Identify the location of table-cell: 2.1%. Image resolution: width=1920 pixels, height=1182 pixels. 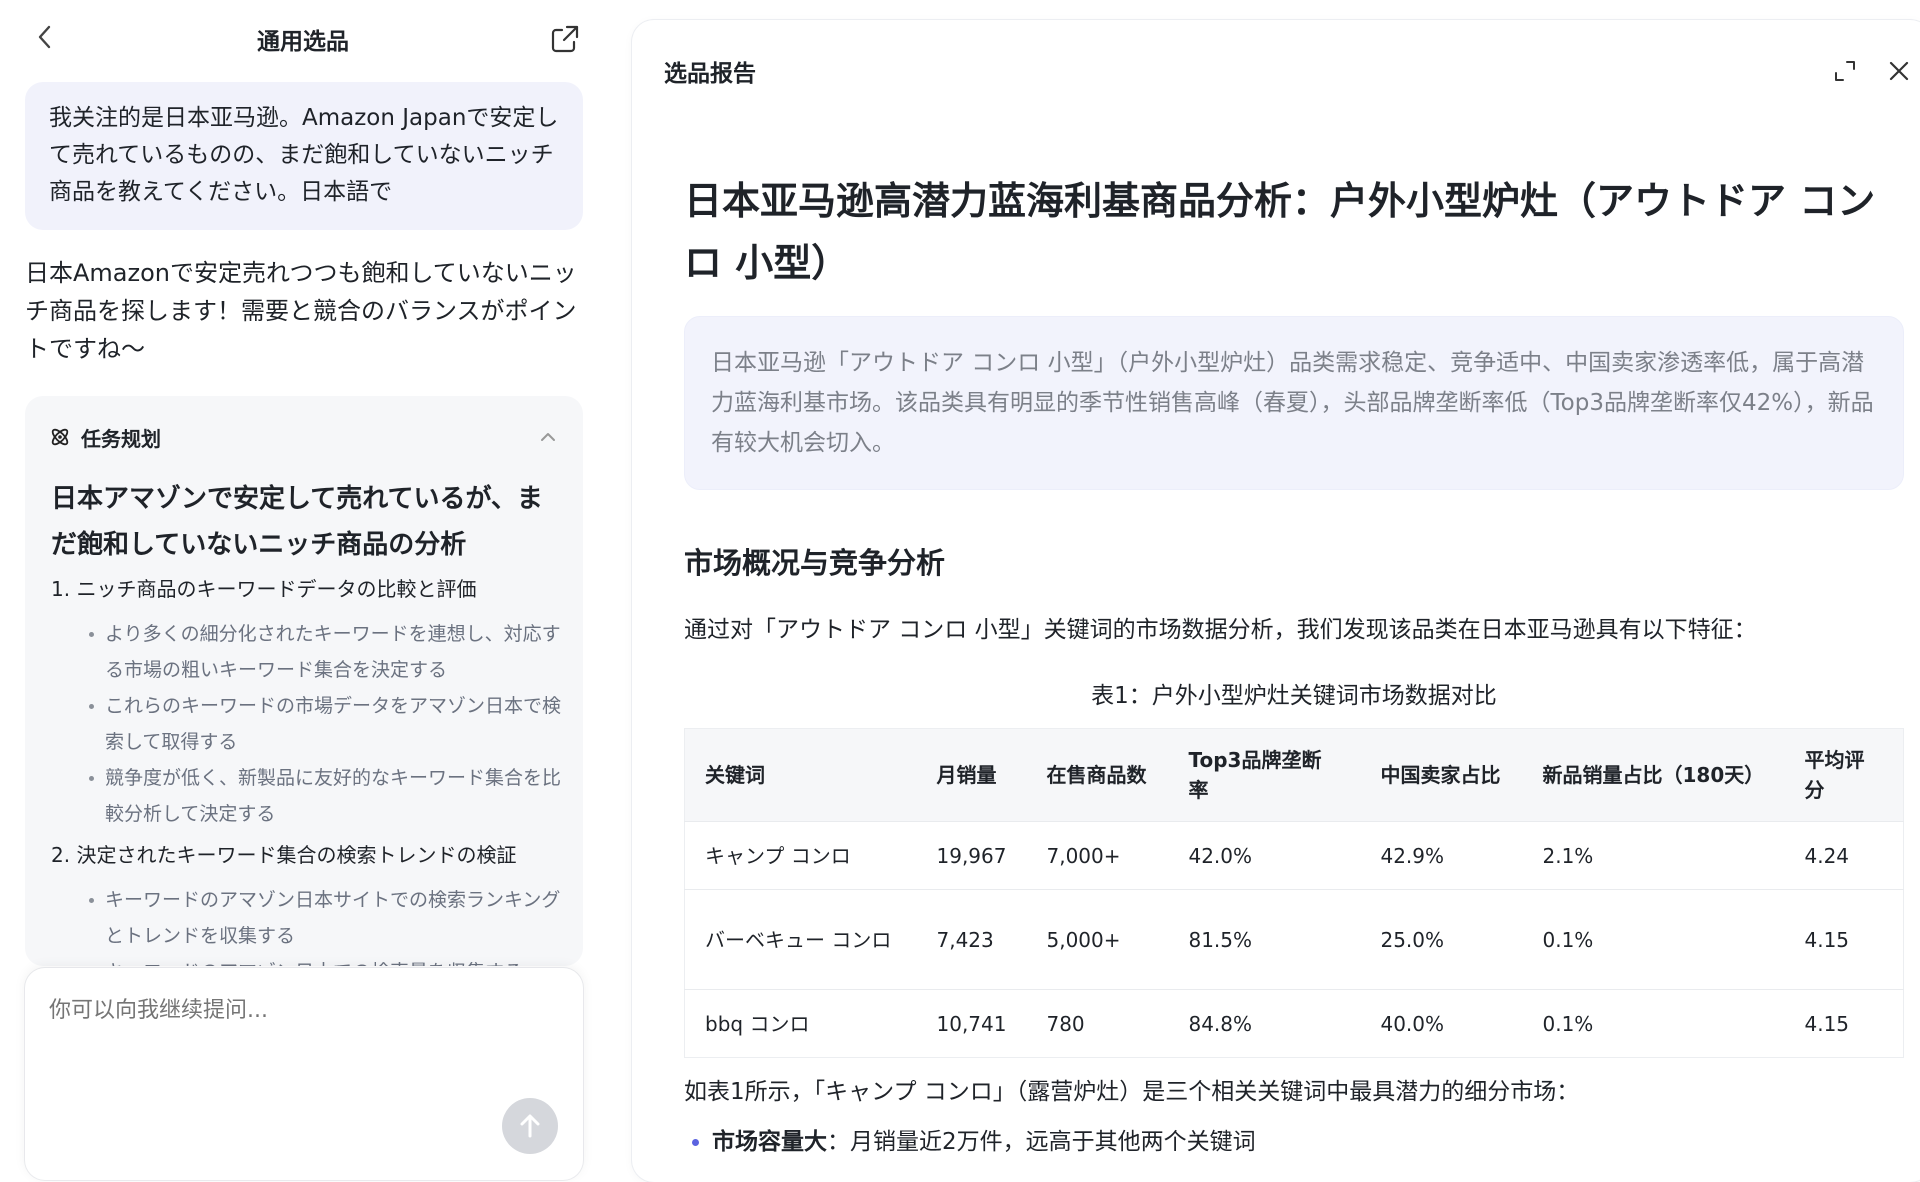
(1653, 855).